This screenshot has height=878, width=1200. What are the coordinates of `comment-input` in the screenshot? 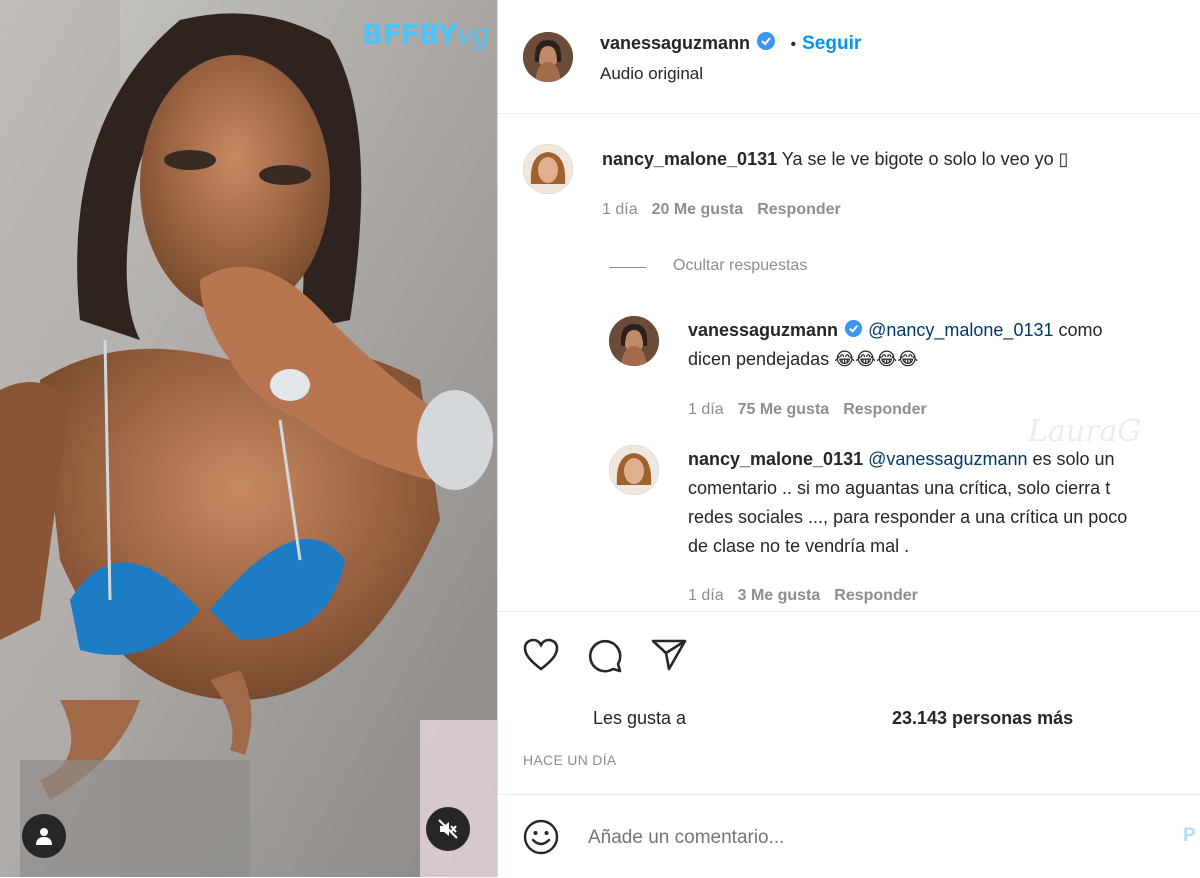 It's located at (868, 838).